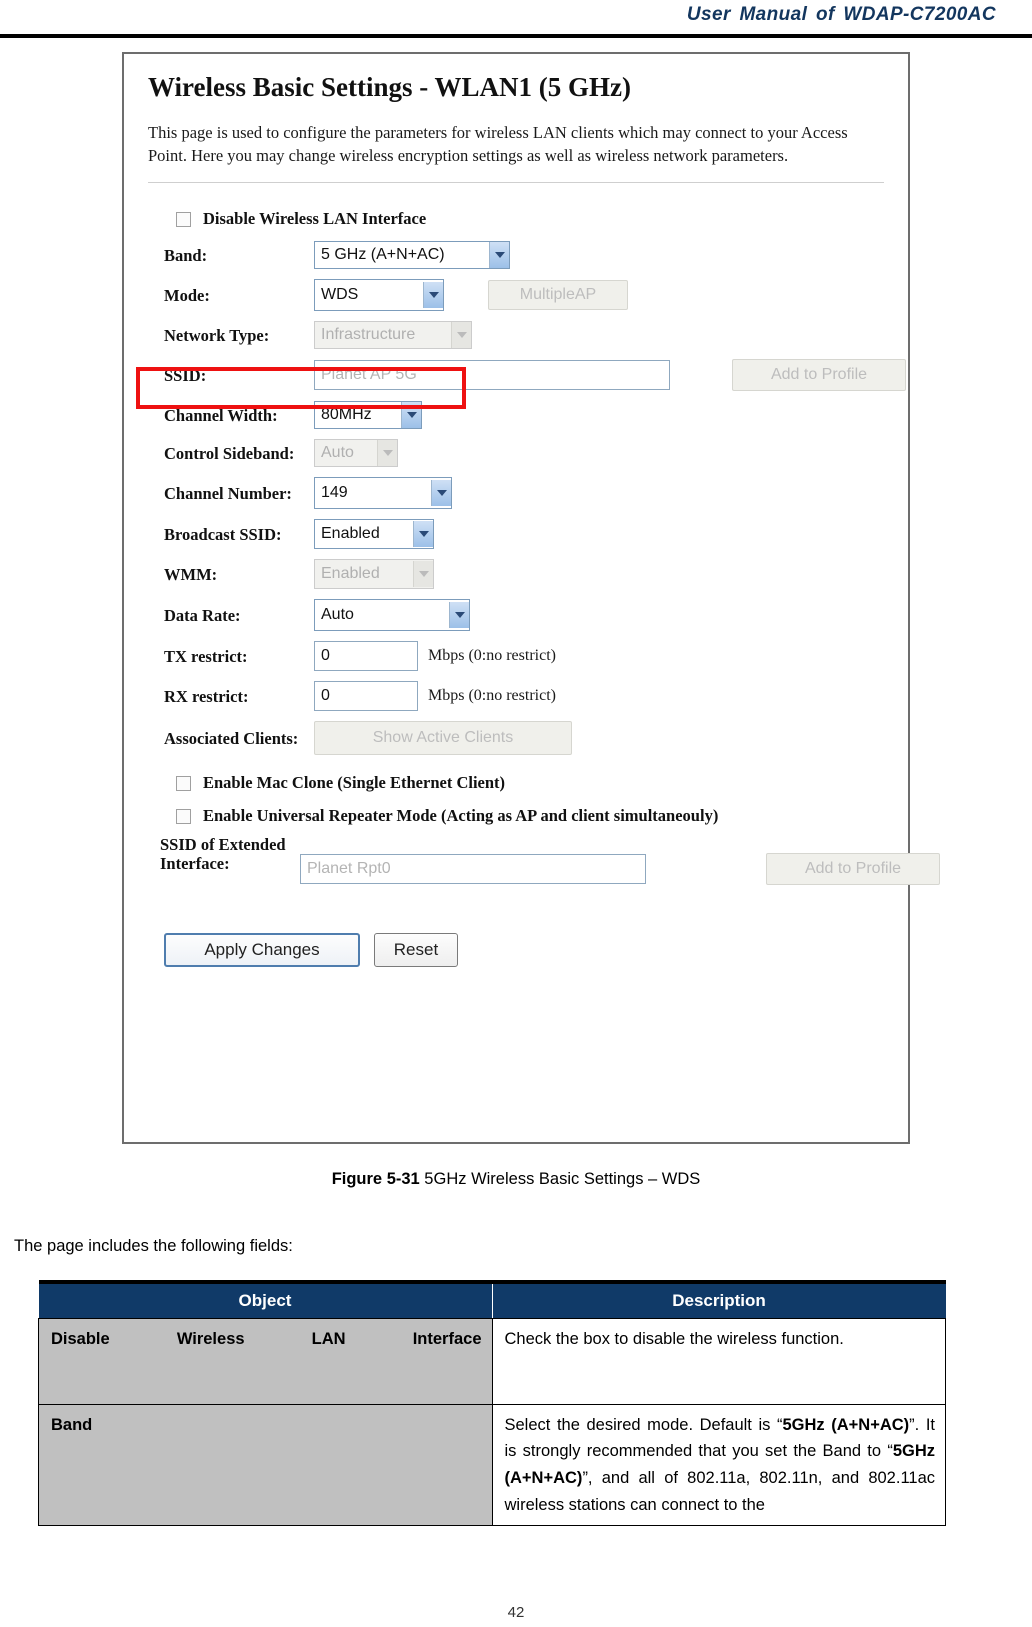 The image size is (1032, 1627). I want to click on intro-paragraph: The page includes the following fields:, so click(153, 1246).